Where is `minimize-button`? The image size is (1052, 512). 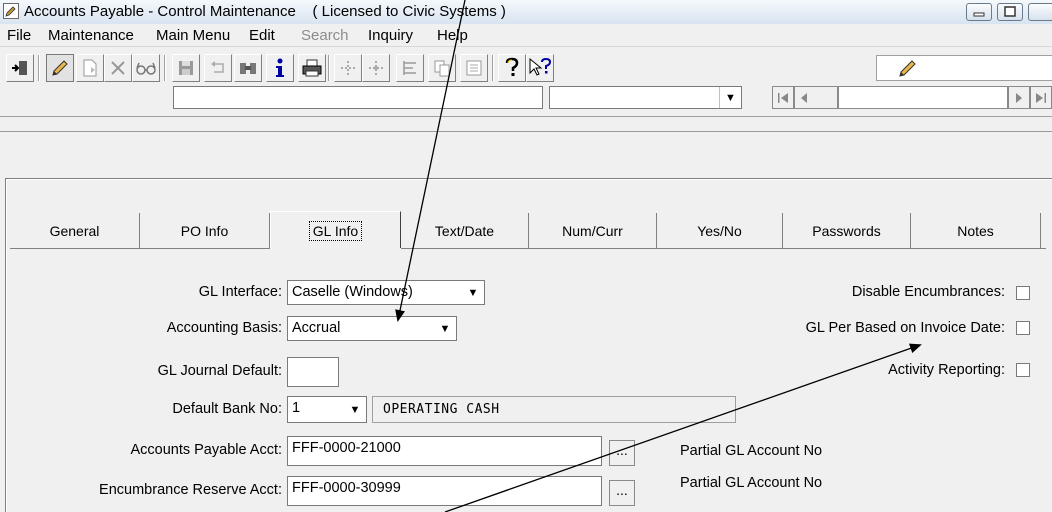 minimize-button is located at coordinates (979, 12).